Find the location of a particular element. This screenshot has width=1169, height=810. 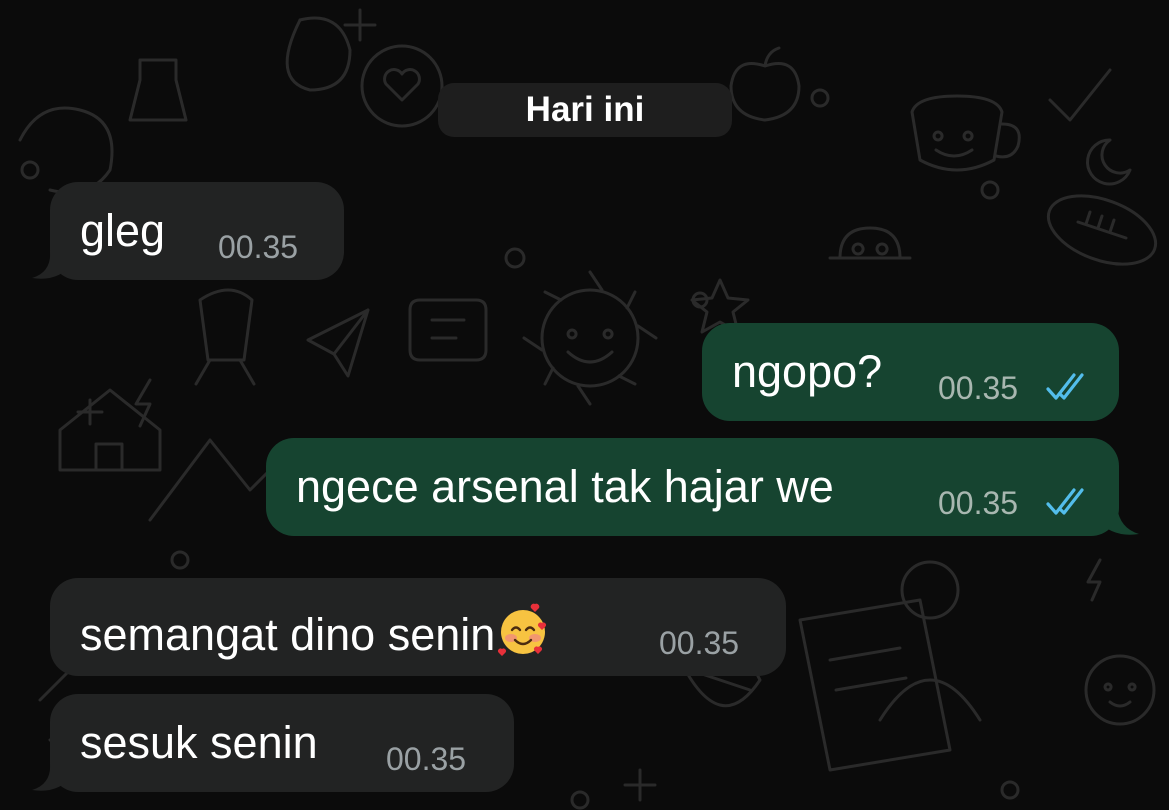

message-text: gleg is located at coordinates (123, 230).